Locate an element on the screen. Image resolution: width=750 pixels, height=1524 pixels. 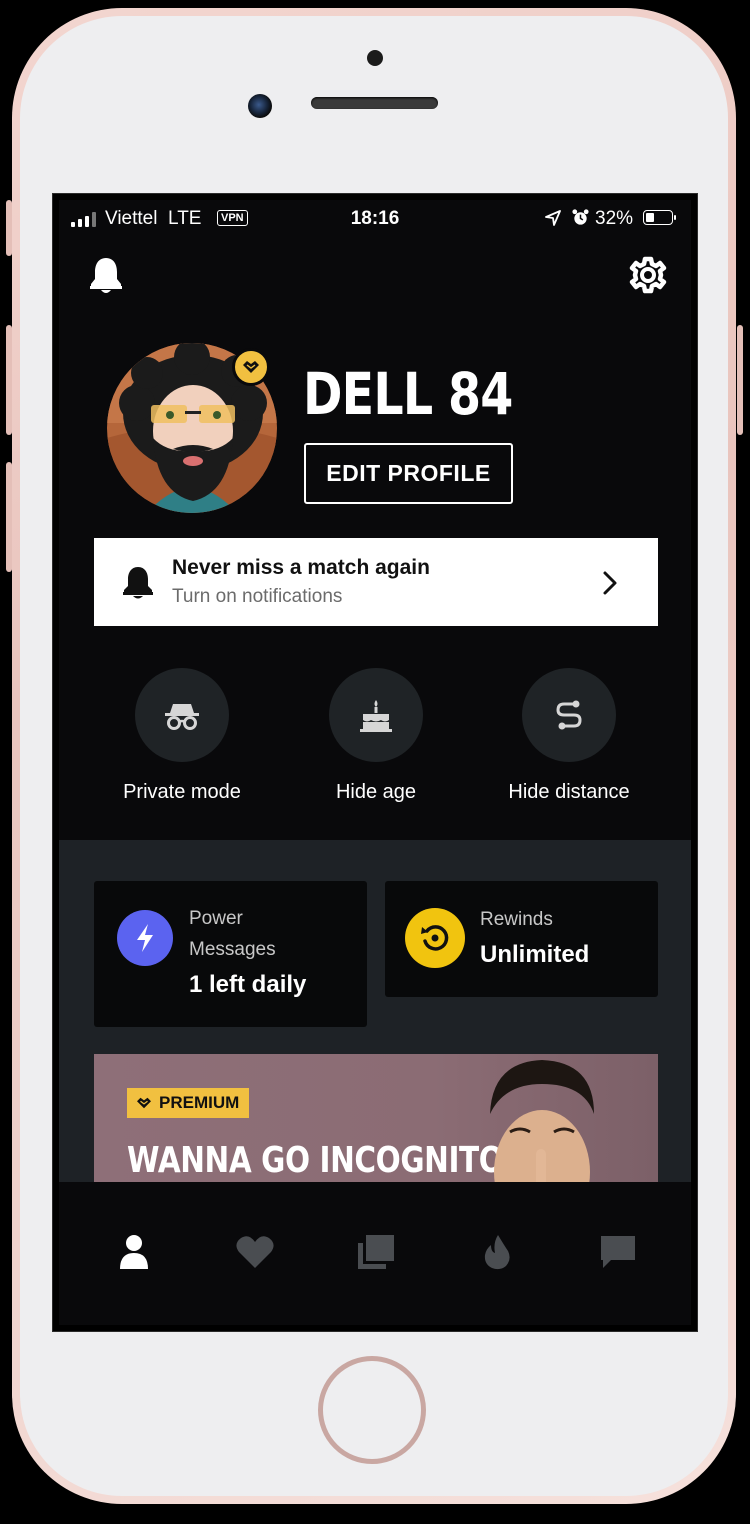
chat-icon is located at coordinates (618, 1252).